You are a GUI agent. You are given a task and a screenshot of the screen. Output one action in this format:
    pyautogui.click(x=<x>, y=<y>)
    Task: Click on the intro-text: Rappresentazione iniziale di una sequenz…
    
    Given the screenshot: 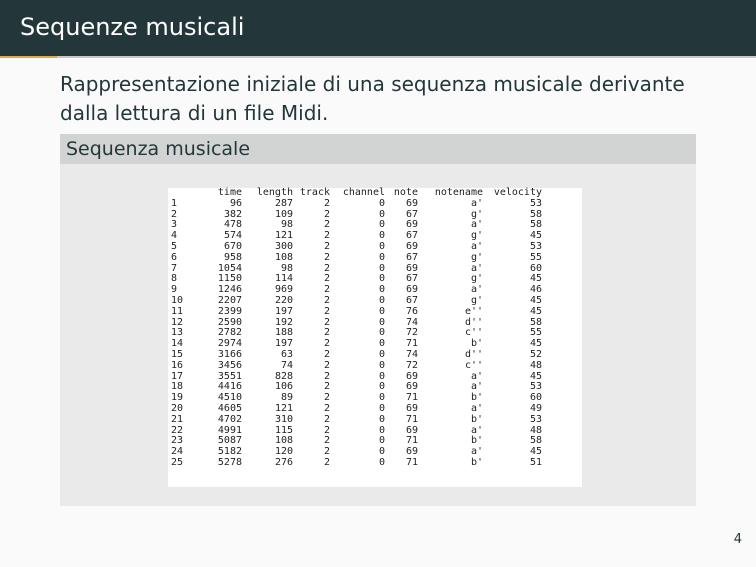 What is the action you would take?
    pyautogui.click(x=372, y=98)
    